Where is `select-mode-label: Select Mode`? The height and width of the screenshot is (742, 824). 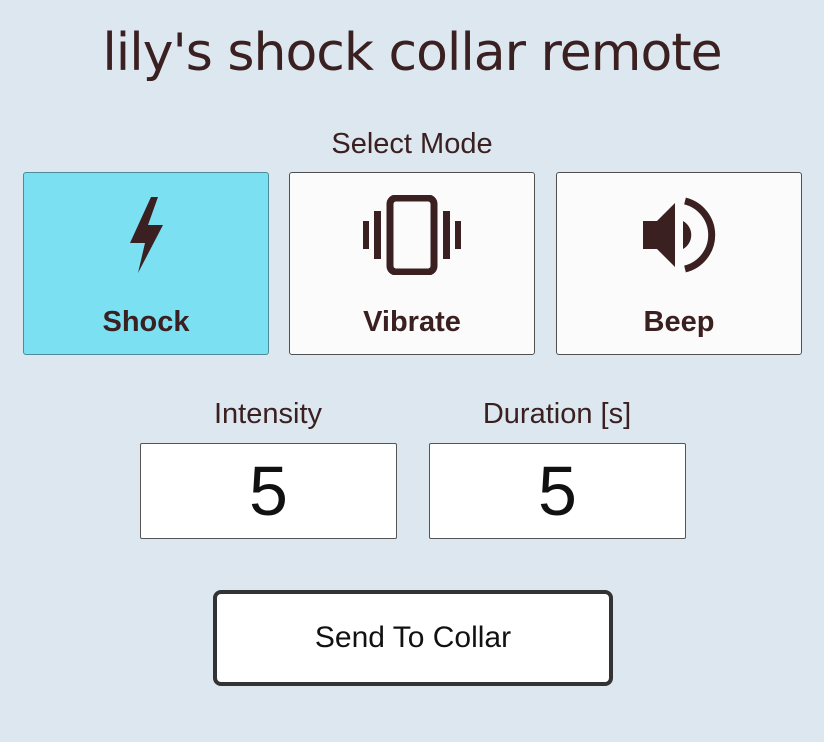 select-mode-label: Select Mode is located at coordinates (412, 144).